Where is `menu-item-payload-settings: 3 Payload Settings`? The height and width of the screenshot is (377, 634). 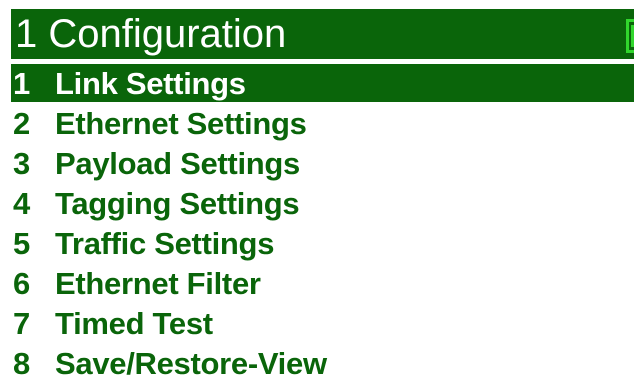 menu-item-payload-settings: 3 Payload Settings is located at coordinates (322, 164).